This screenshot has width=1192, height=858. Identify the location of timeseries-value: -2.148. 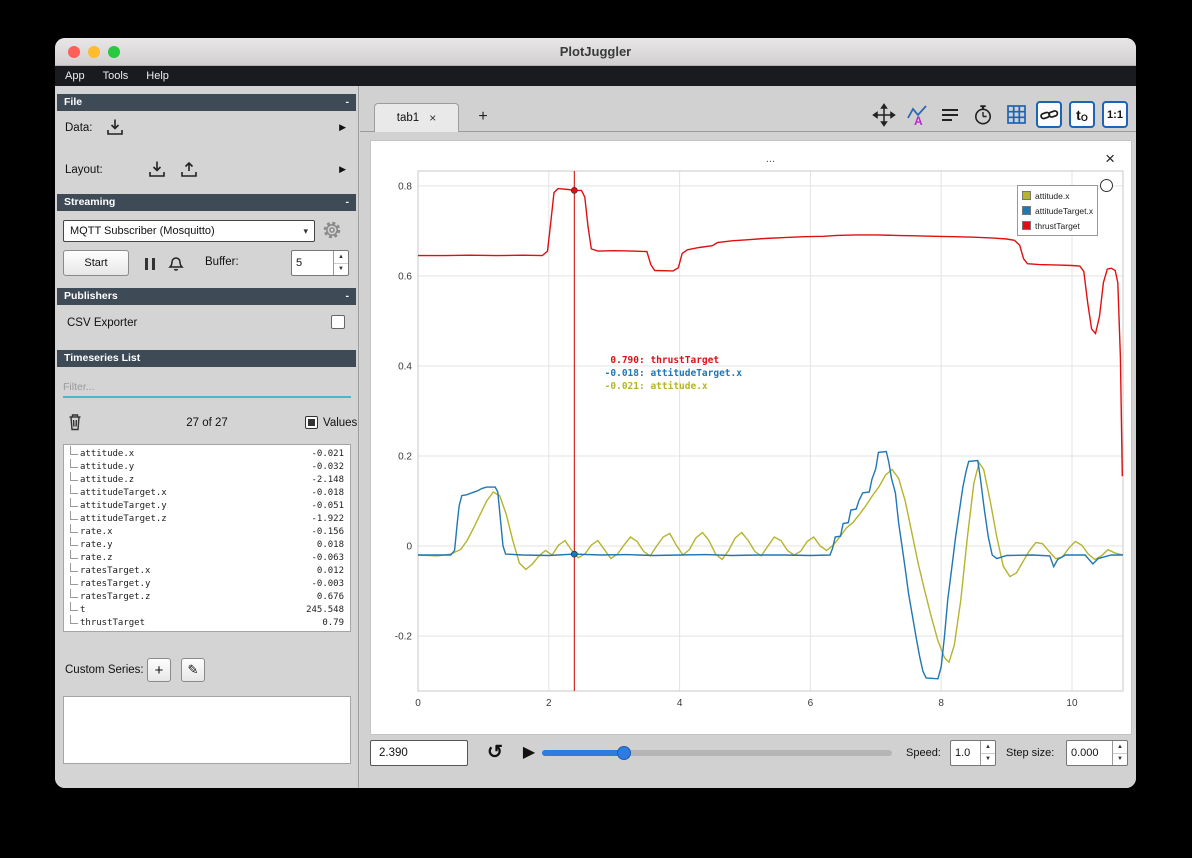
(327, 480).